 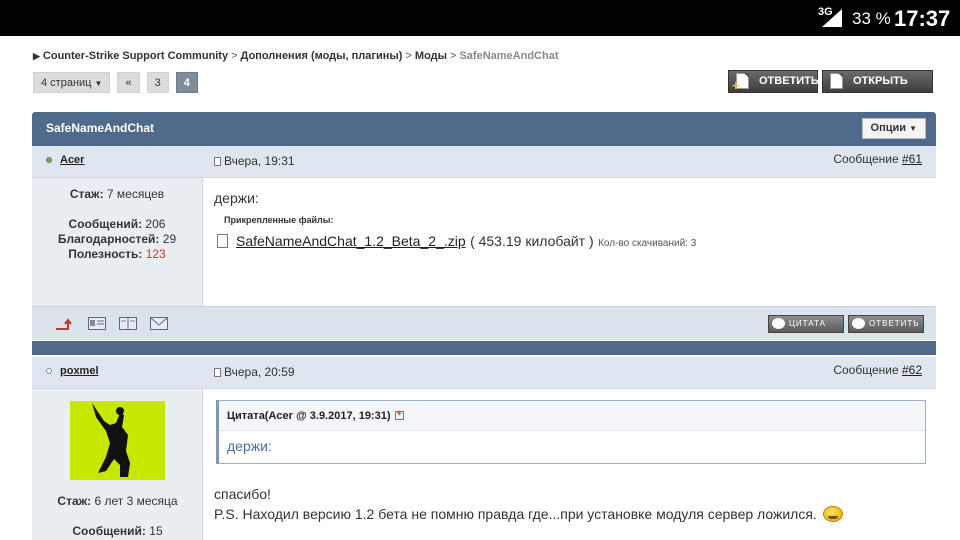 I want to click on author-name: Acer, so click(x=72, y=160).